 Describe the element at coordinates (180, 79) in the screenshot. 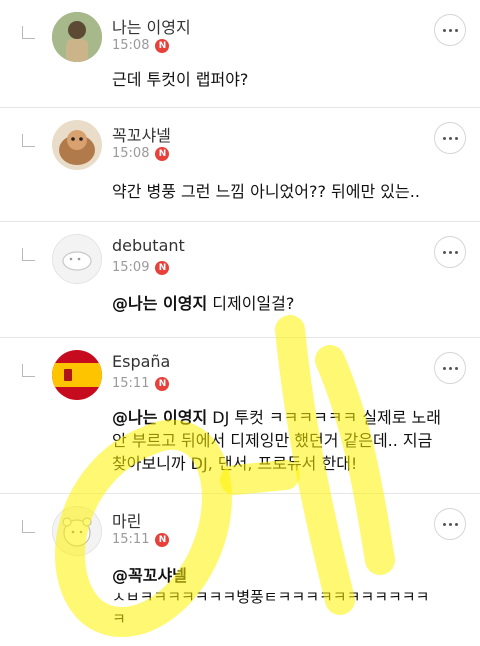

I see `comment-text: 근데 투컷이 랩퍼야?` at that location.